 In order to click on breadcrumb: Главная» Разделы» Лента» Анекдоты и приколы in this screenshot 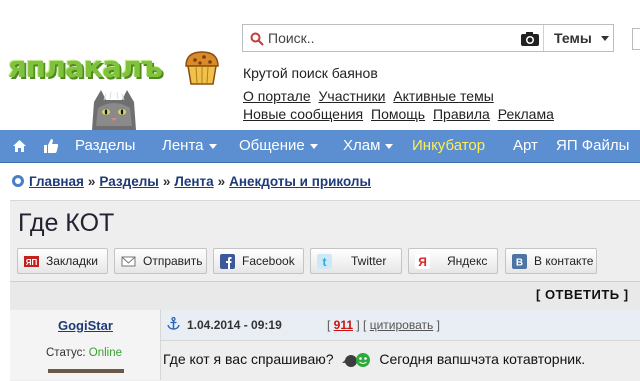, I will do `click(191, 181)`.